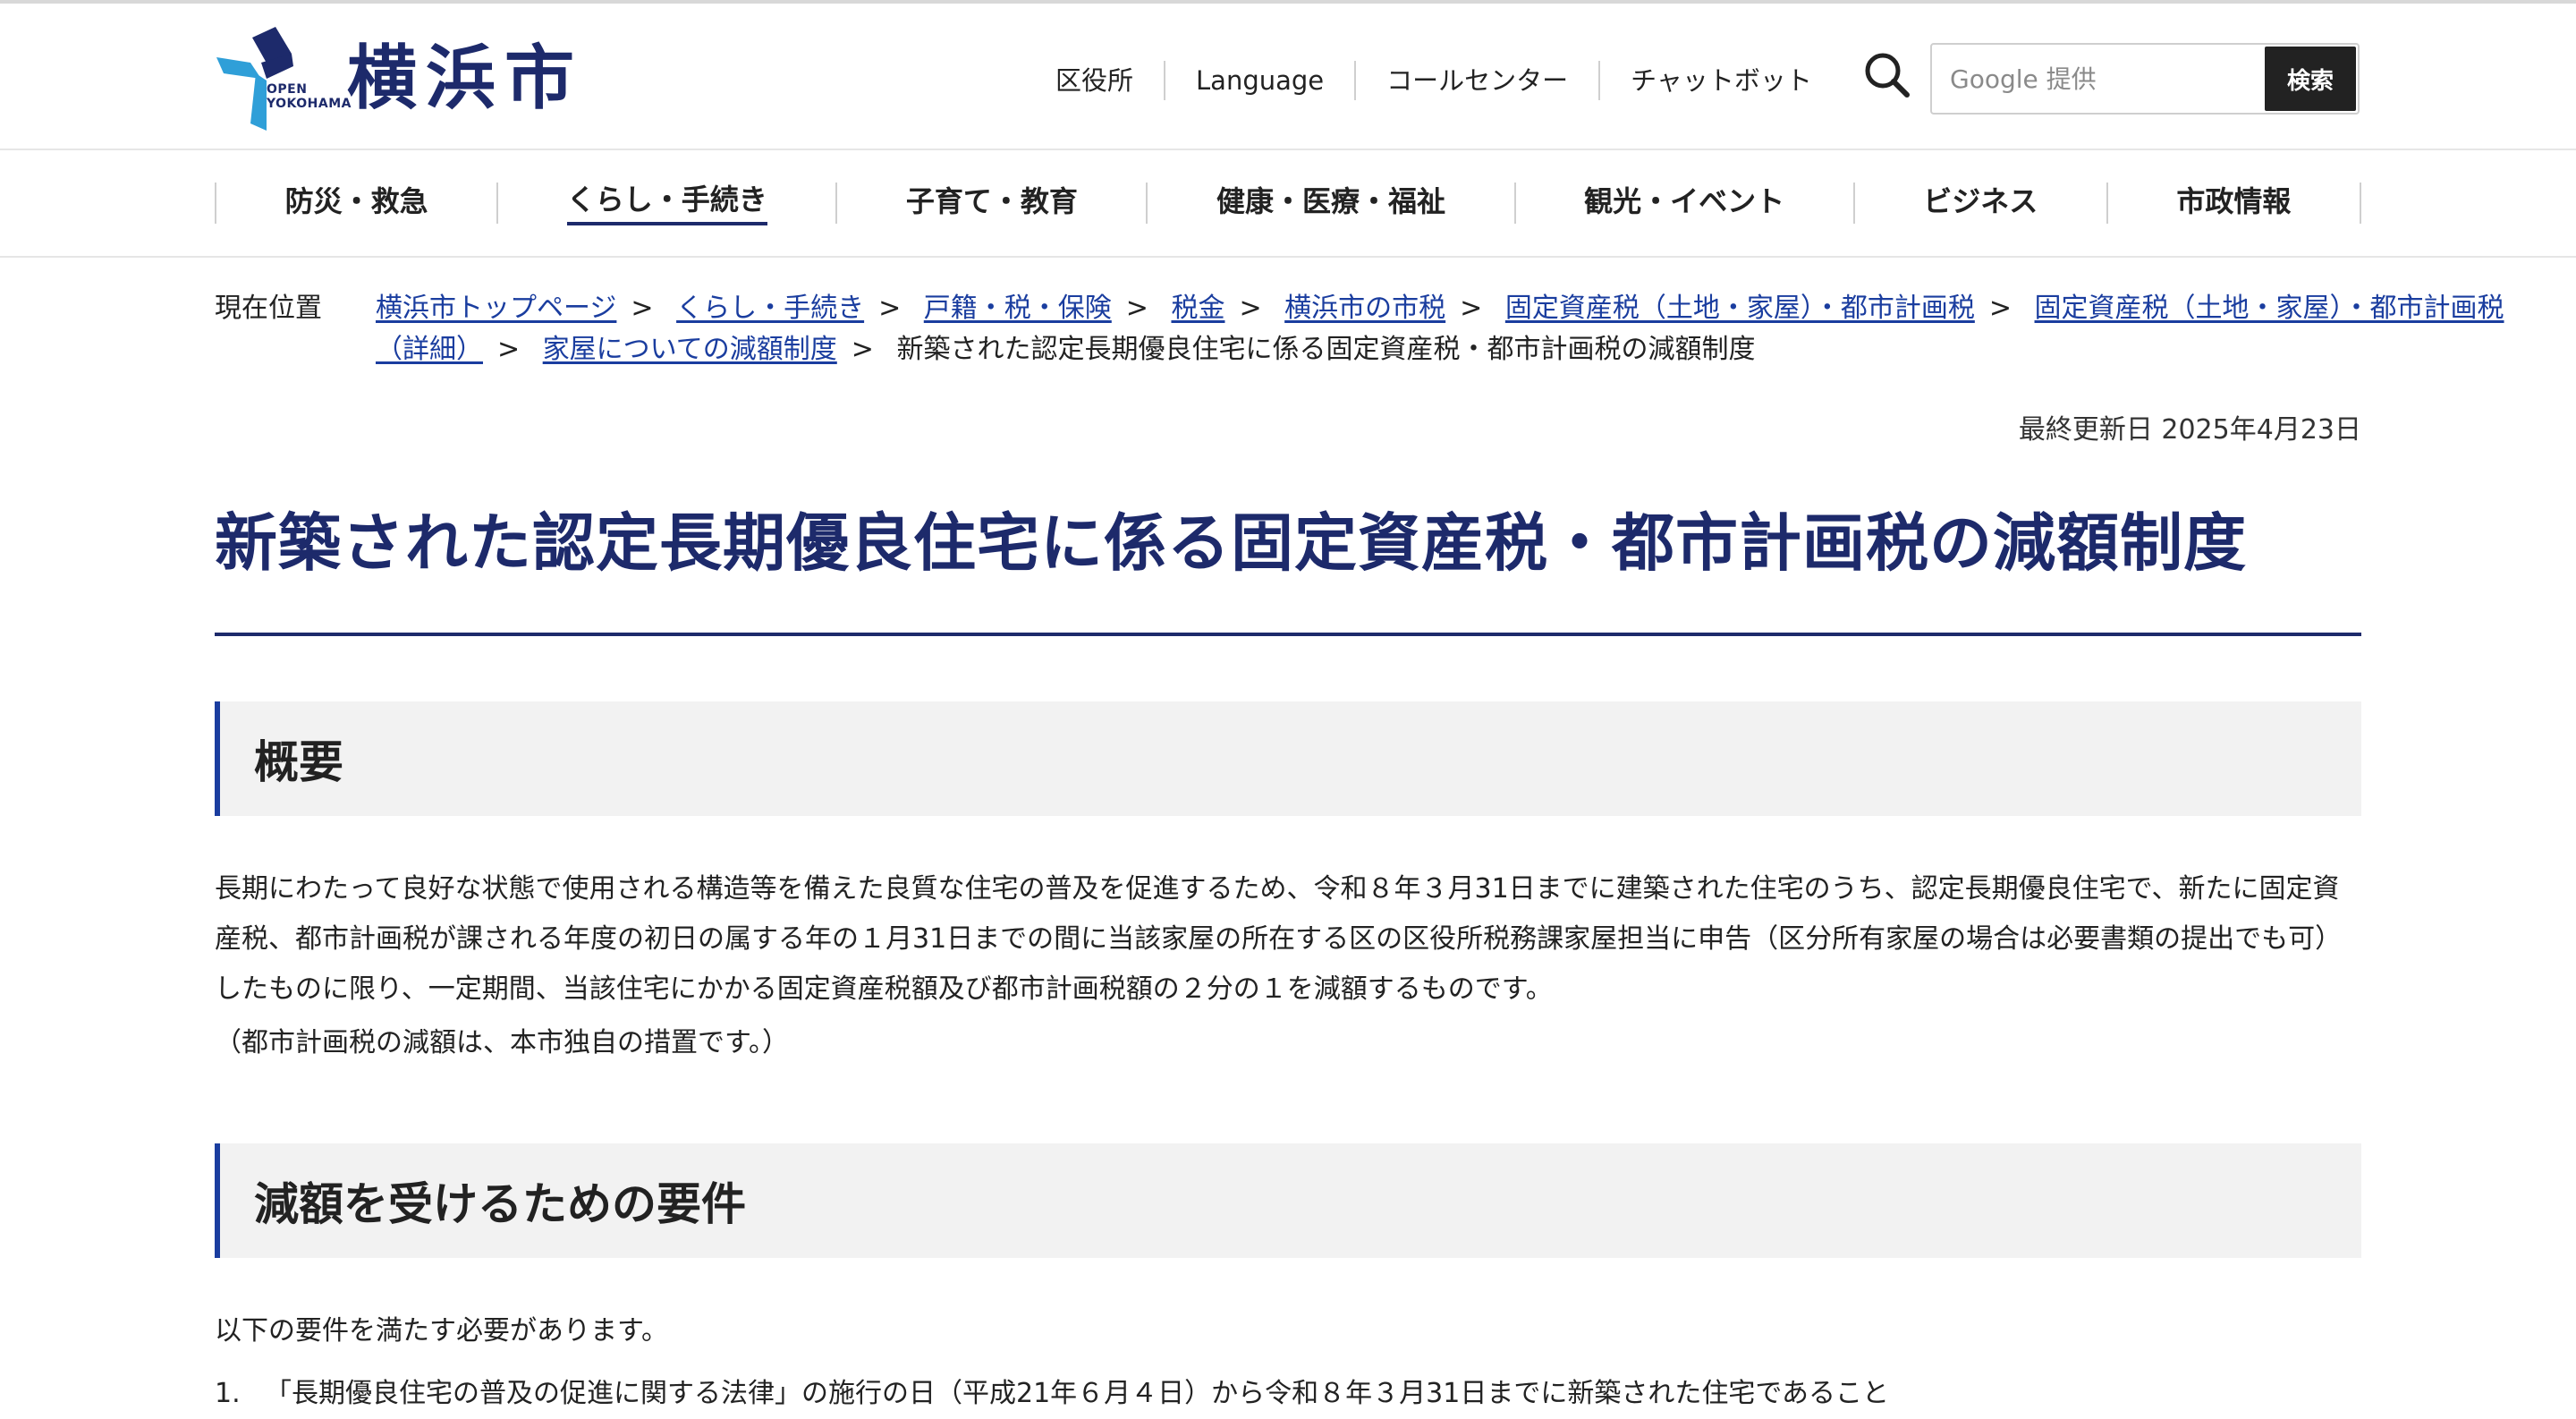 The image size is (2576, 1419). What do you see at coordinates (1476, 80) in the screenshot?
I see `util-link-call-center: コールセンター` at bounding box center [1476, 80].